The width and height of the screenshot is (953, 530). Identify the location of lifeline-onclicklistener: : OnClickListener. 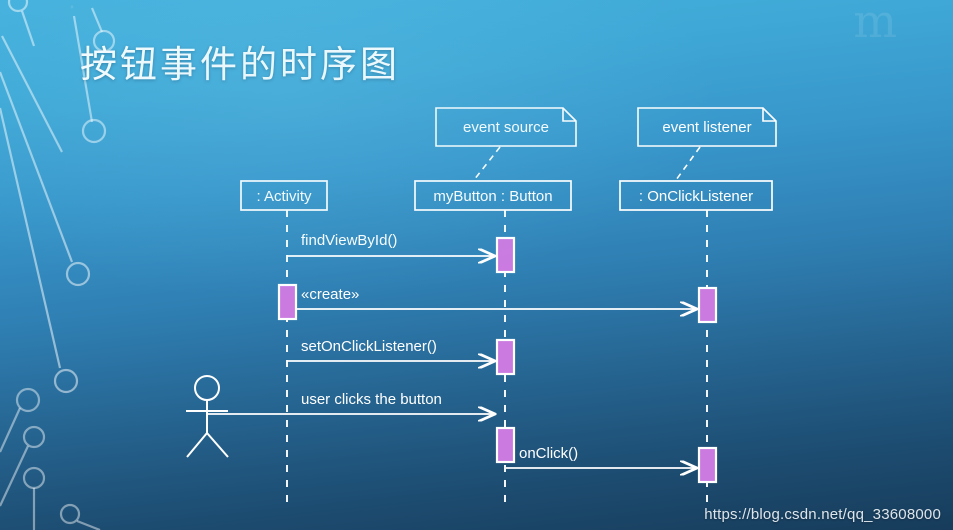
(696, 342).